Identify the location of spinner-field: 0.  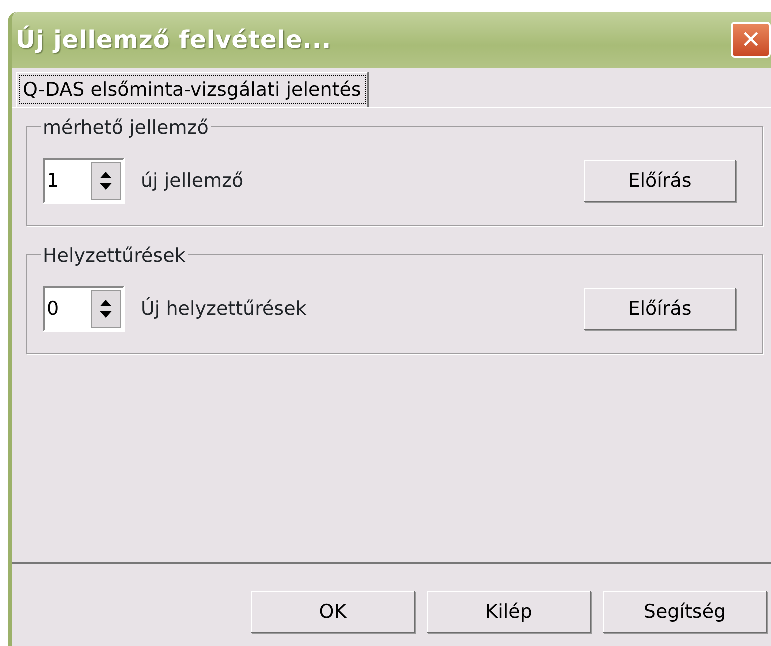
(84, 309).